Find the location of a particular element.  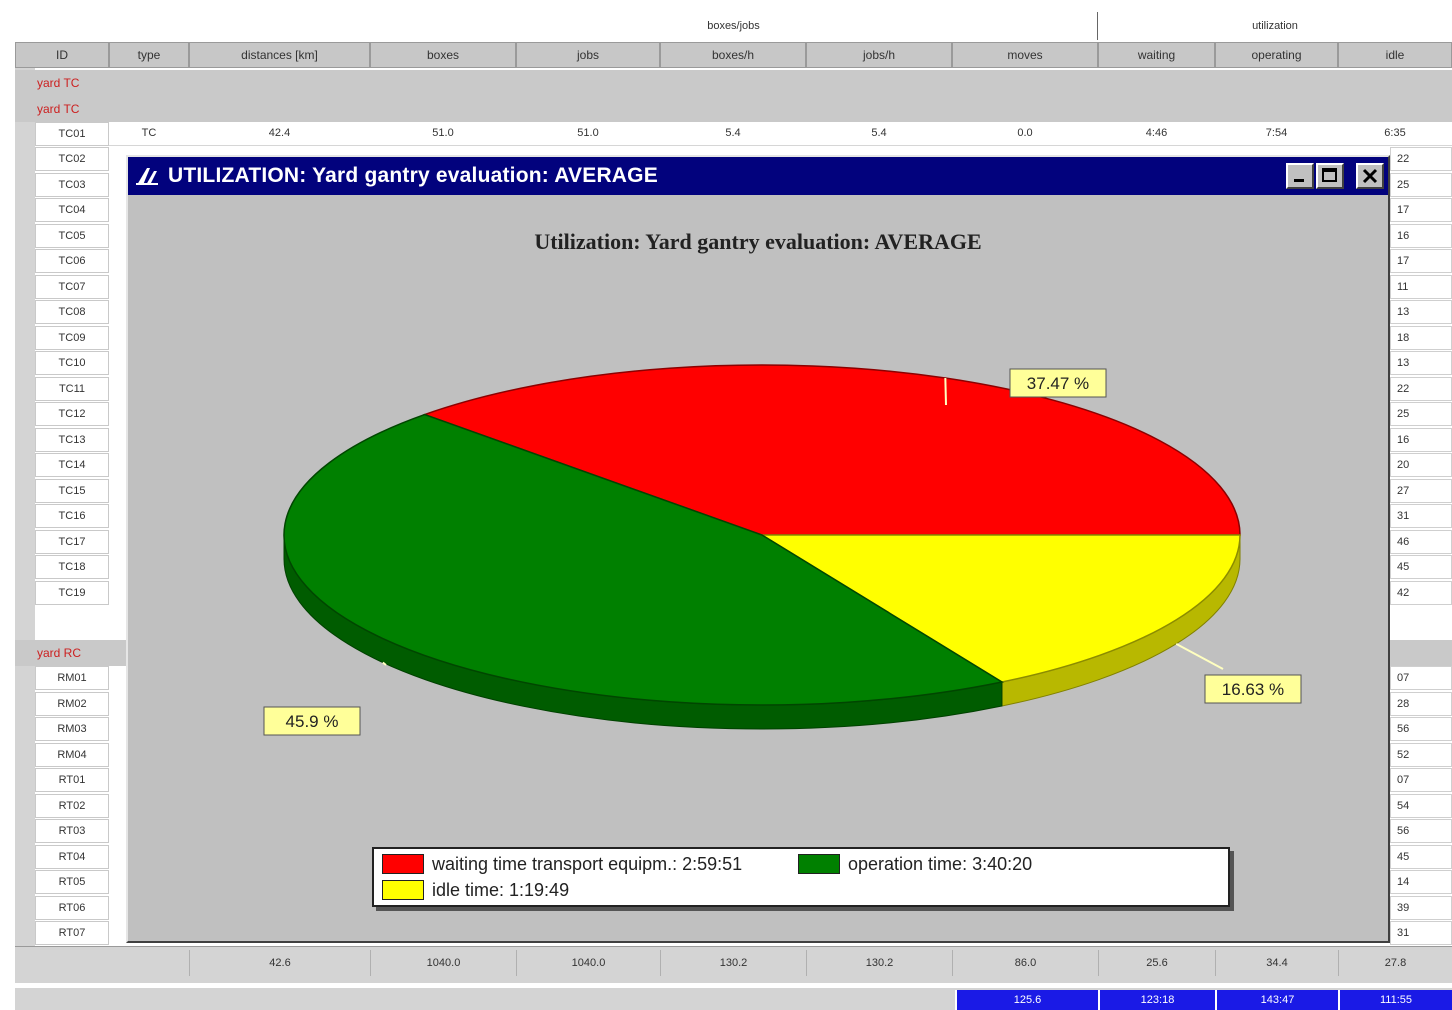

pie-data-label-waiting: 37.47 % is located at coordinates (1058, 383).